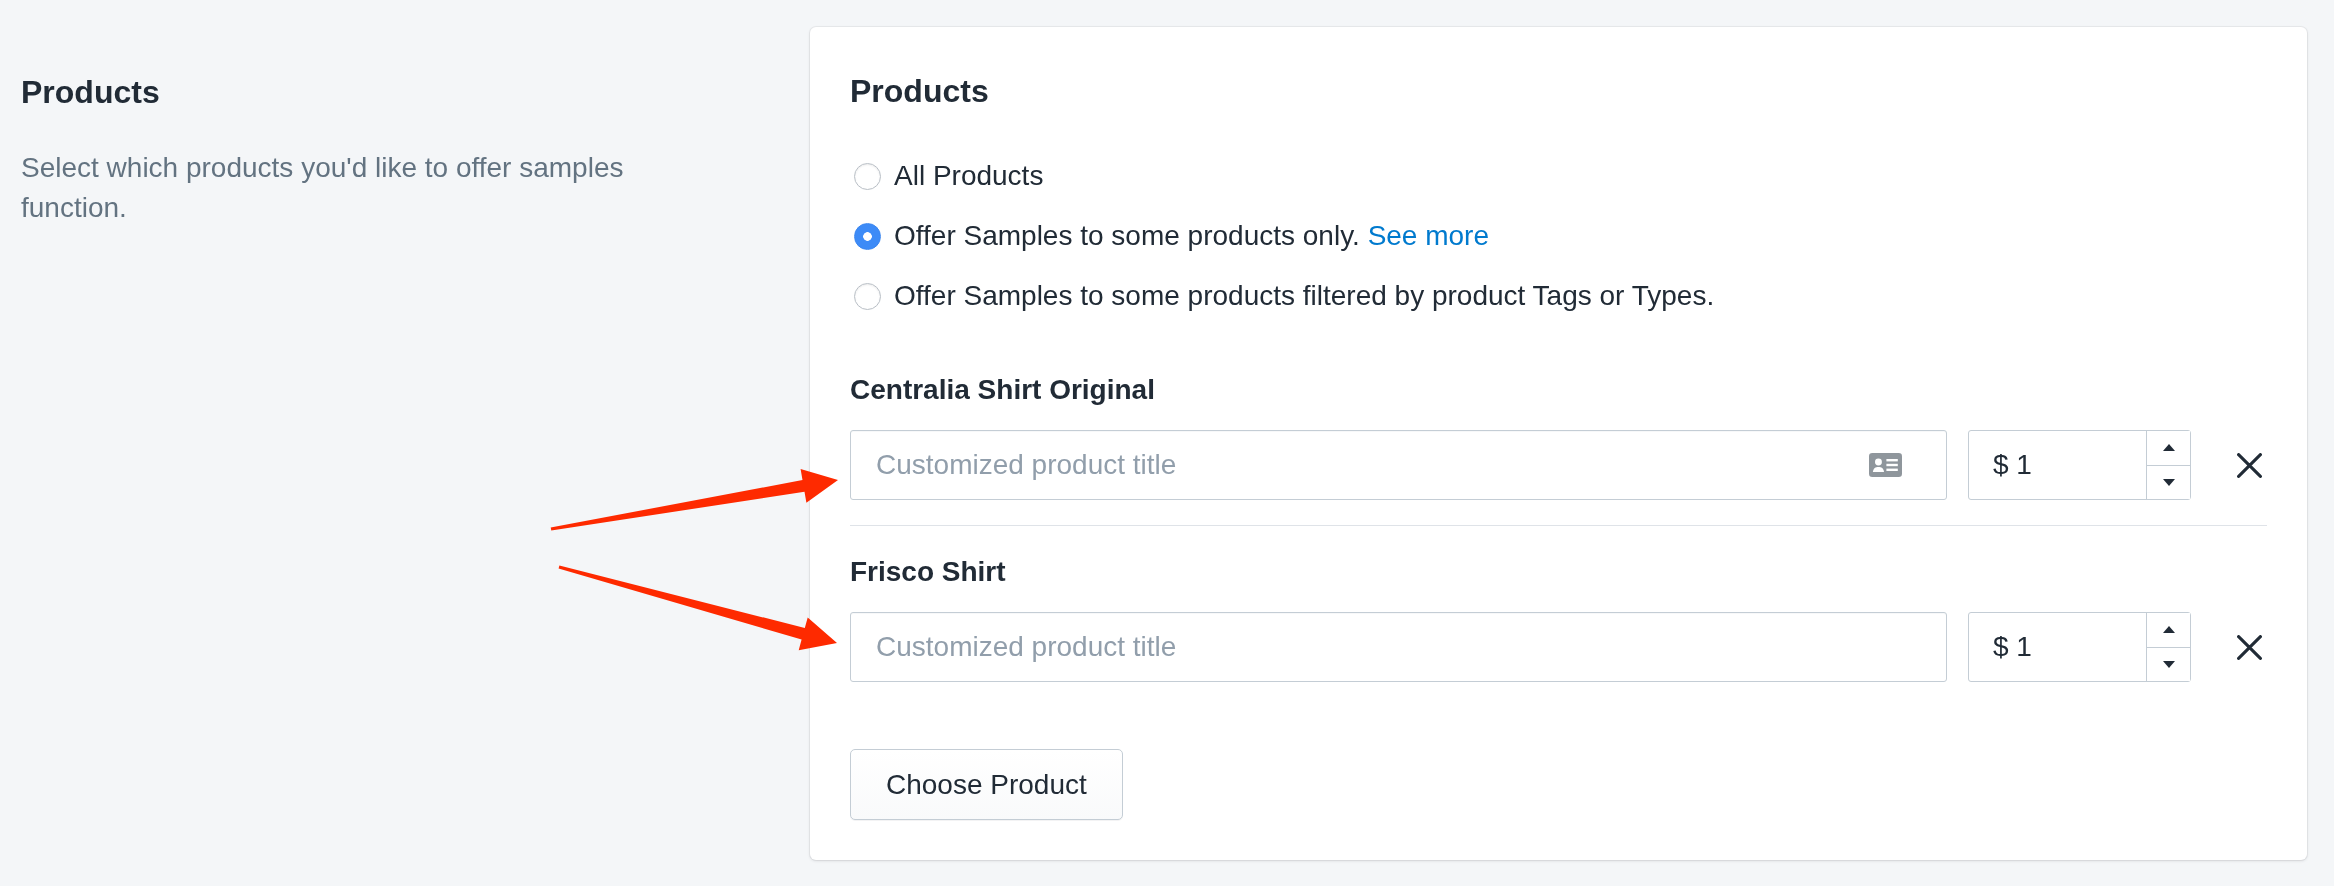  Describe the element at coordinates (1428, 235) in the screenshot. I see `inline-link: See more` at that location.